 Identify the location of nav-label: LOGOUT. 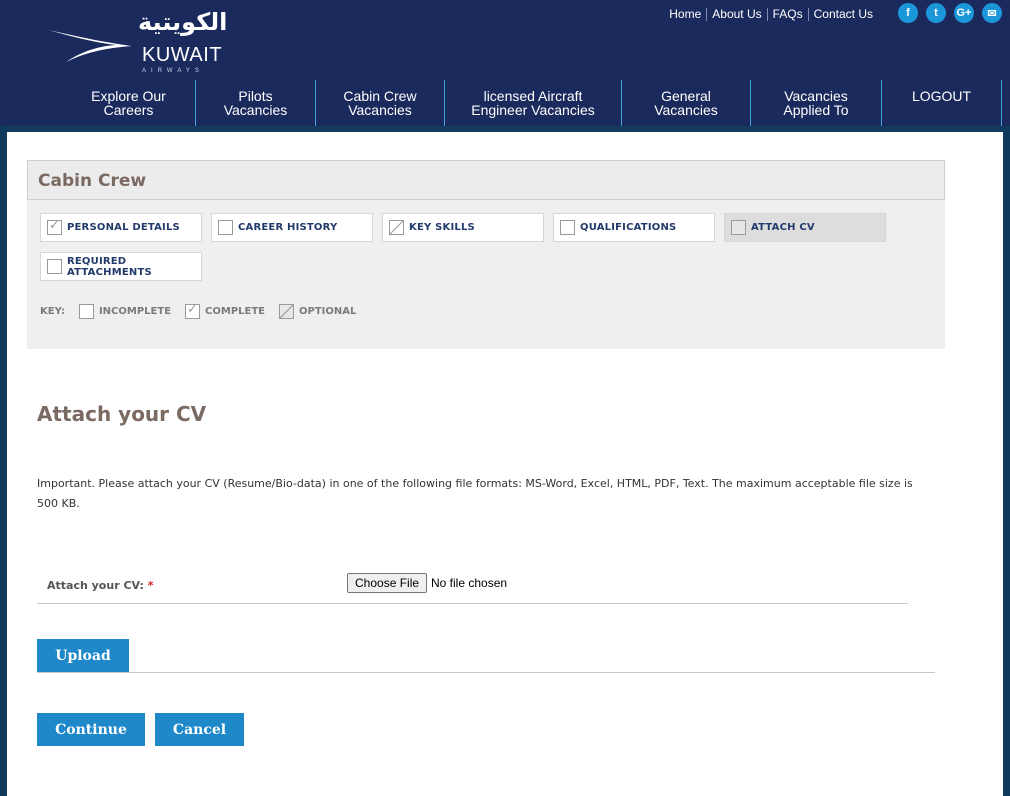
(941, 96).